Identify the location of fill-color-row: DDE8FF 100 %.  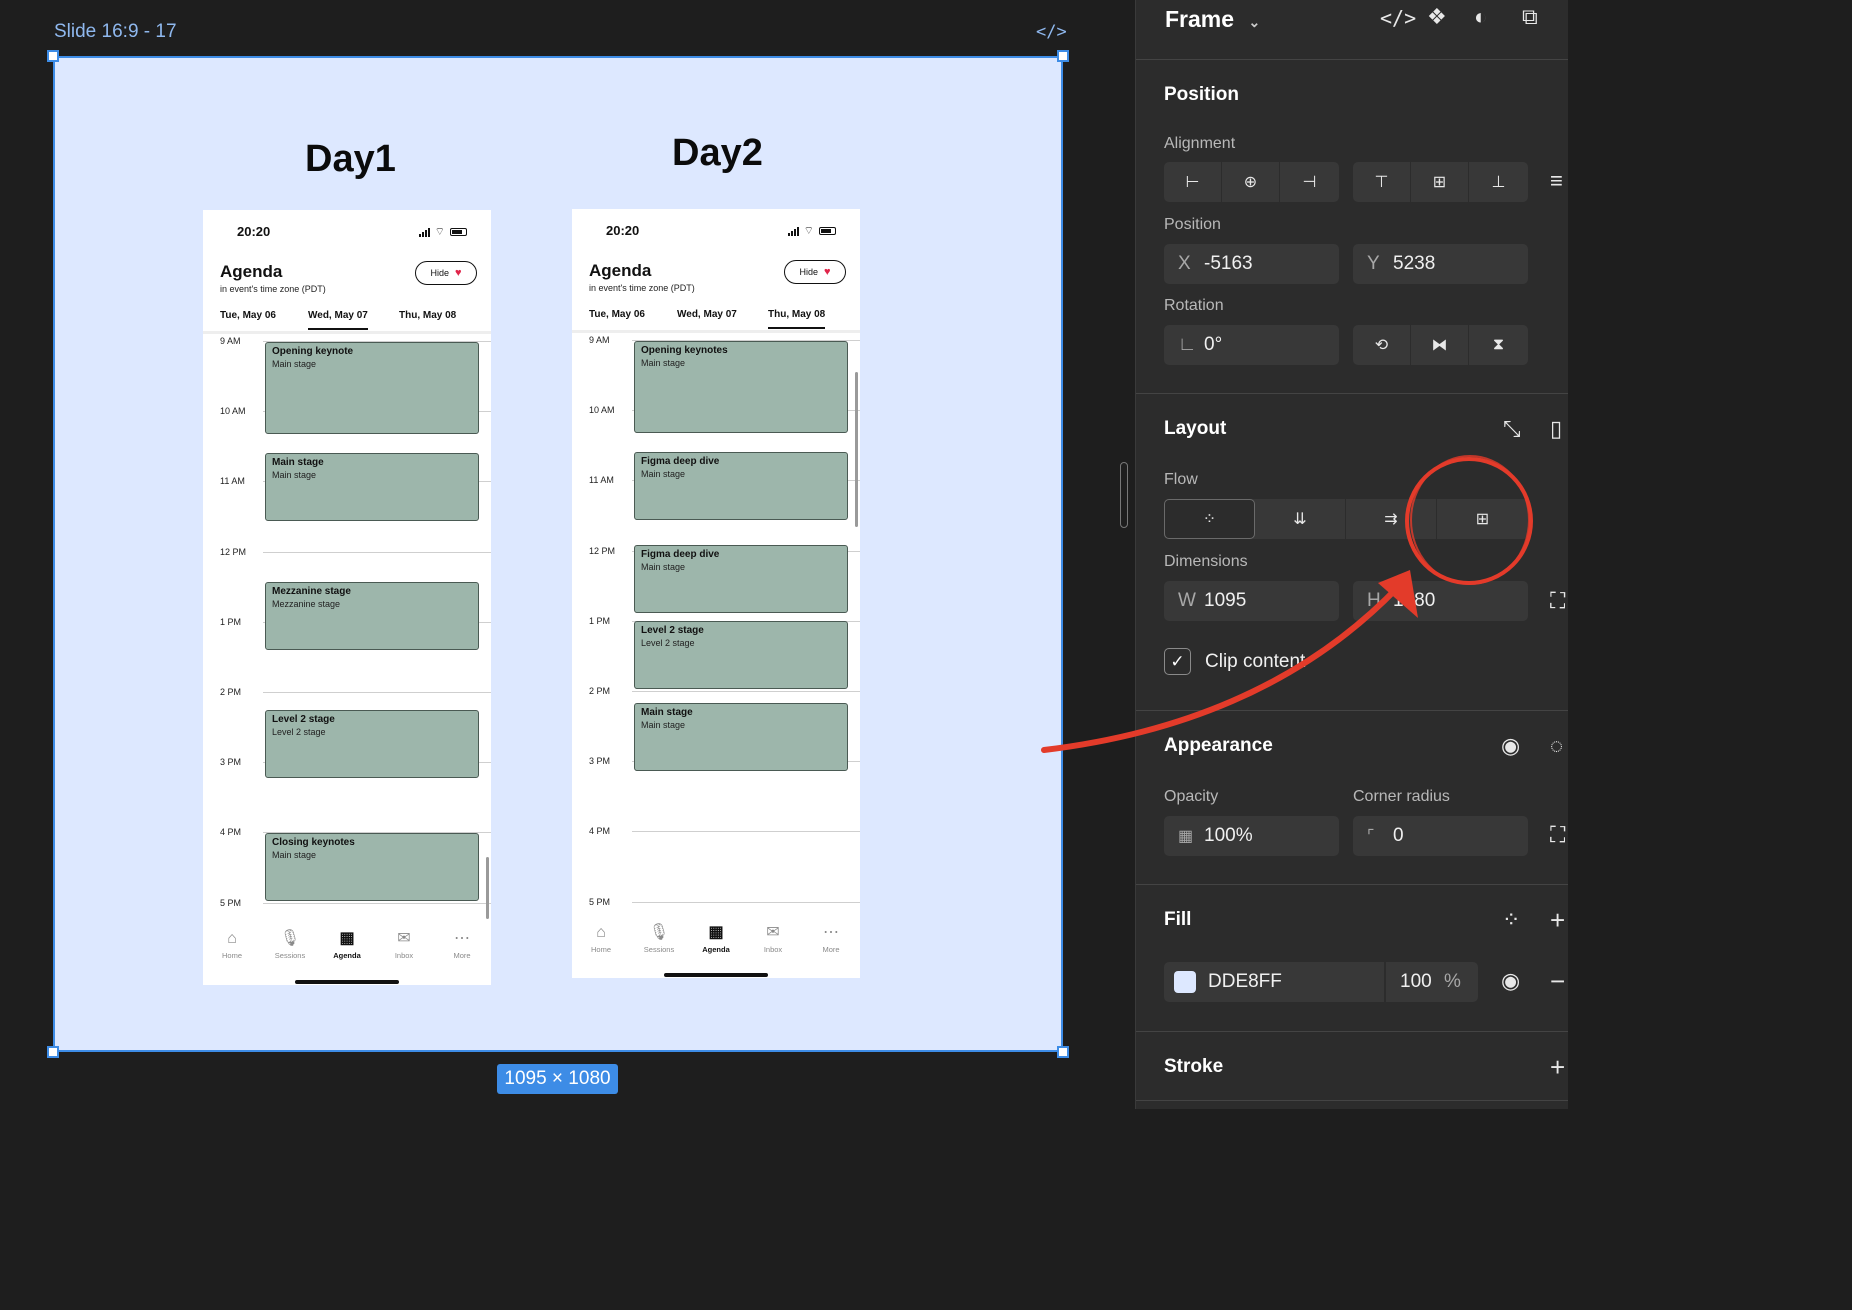
(1321, 982).